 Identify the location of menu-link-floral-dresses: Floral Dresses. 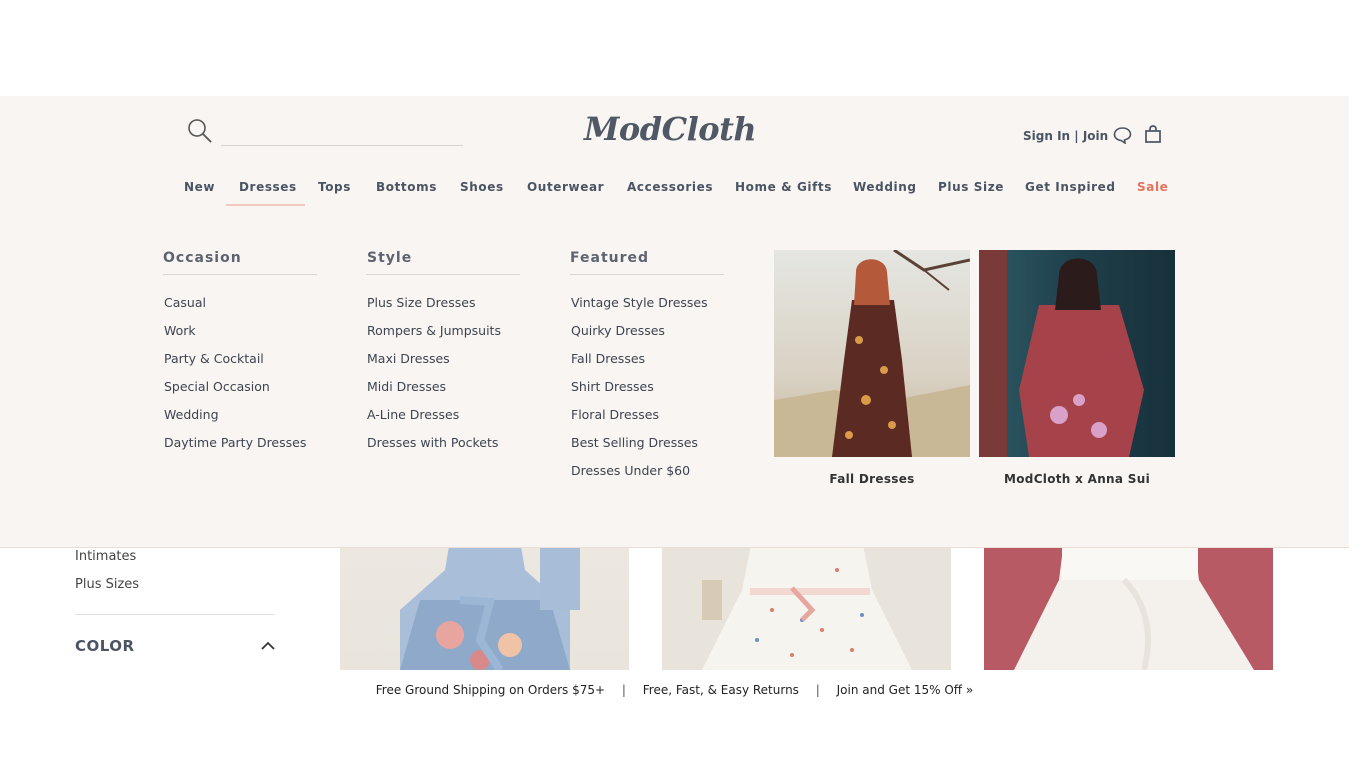
(615, 414).